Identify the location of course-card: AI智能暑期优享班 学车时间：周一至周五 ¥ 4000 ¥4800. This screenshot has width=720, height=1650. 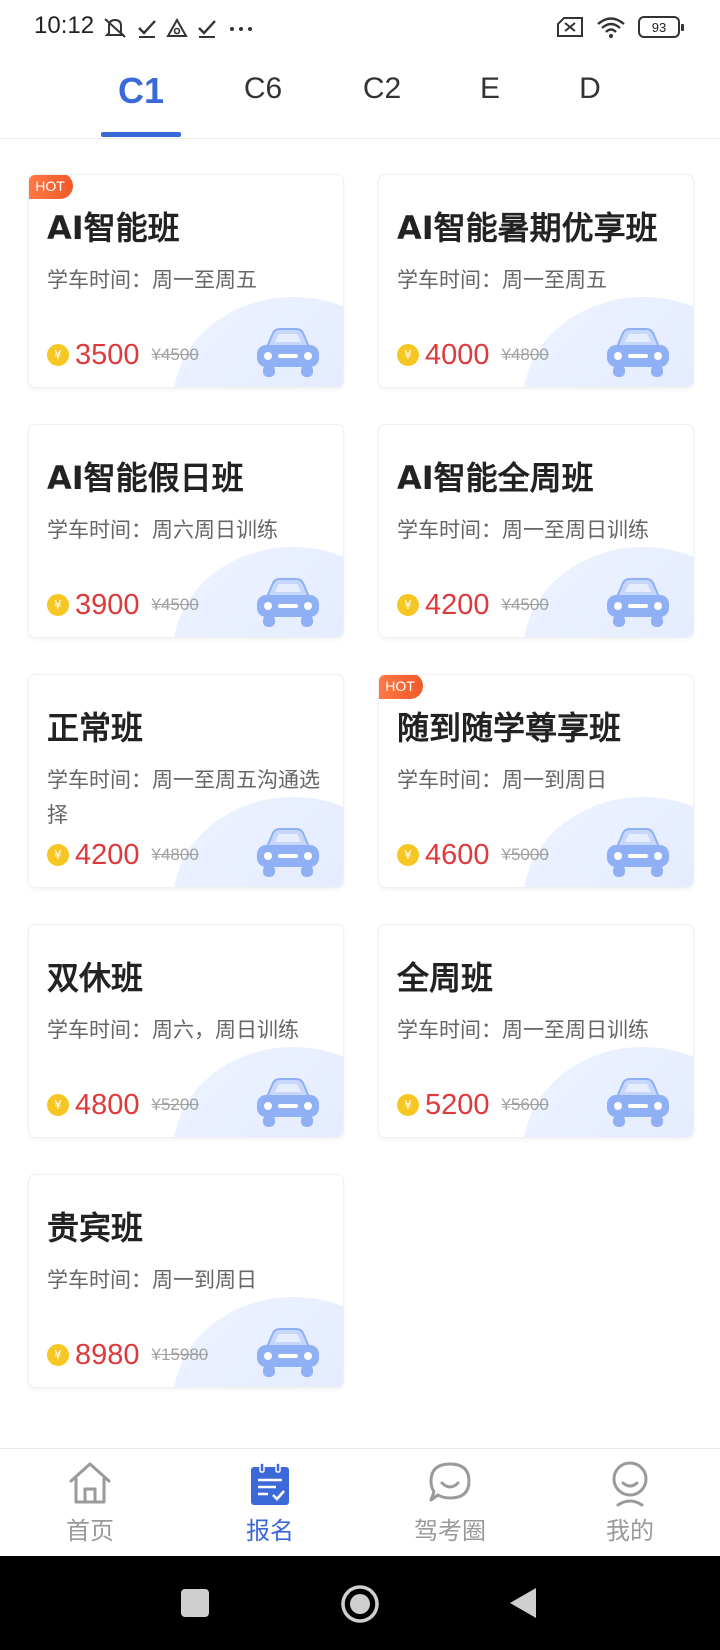
(536, 281).